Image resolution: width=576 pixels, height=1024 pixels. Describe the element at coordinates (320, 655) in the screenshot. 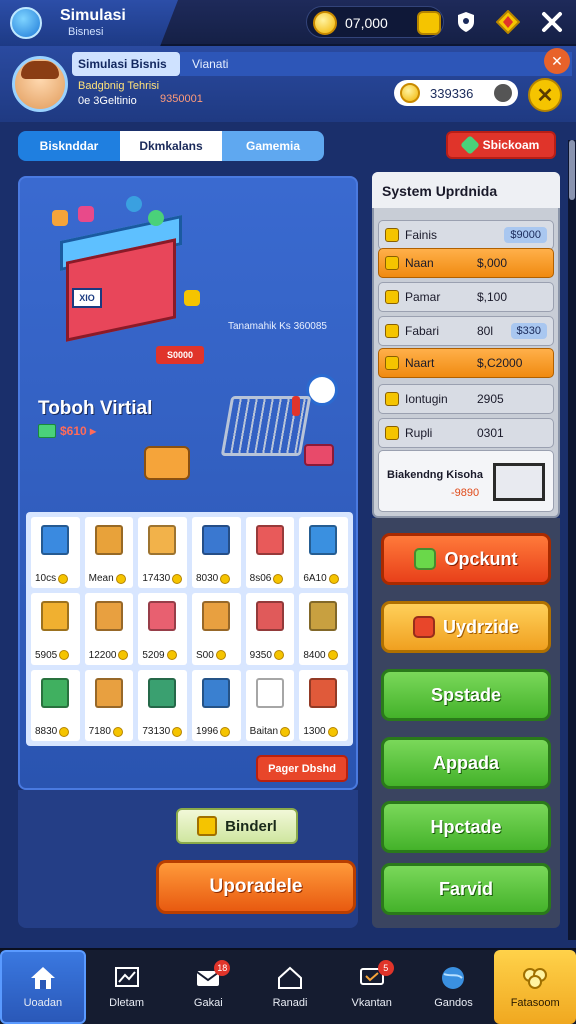

I see `item-label: 8400` at that location.